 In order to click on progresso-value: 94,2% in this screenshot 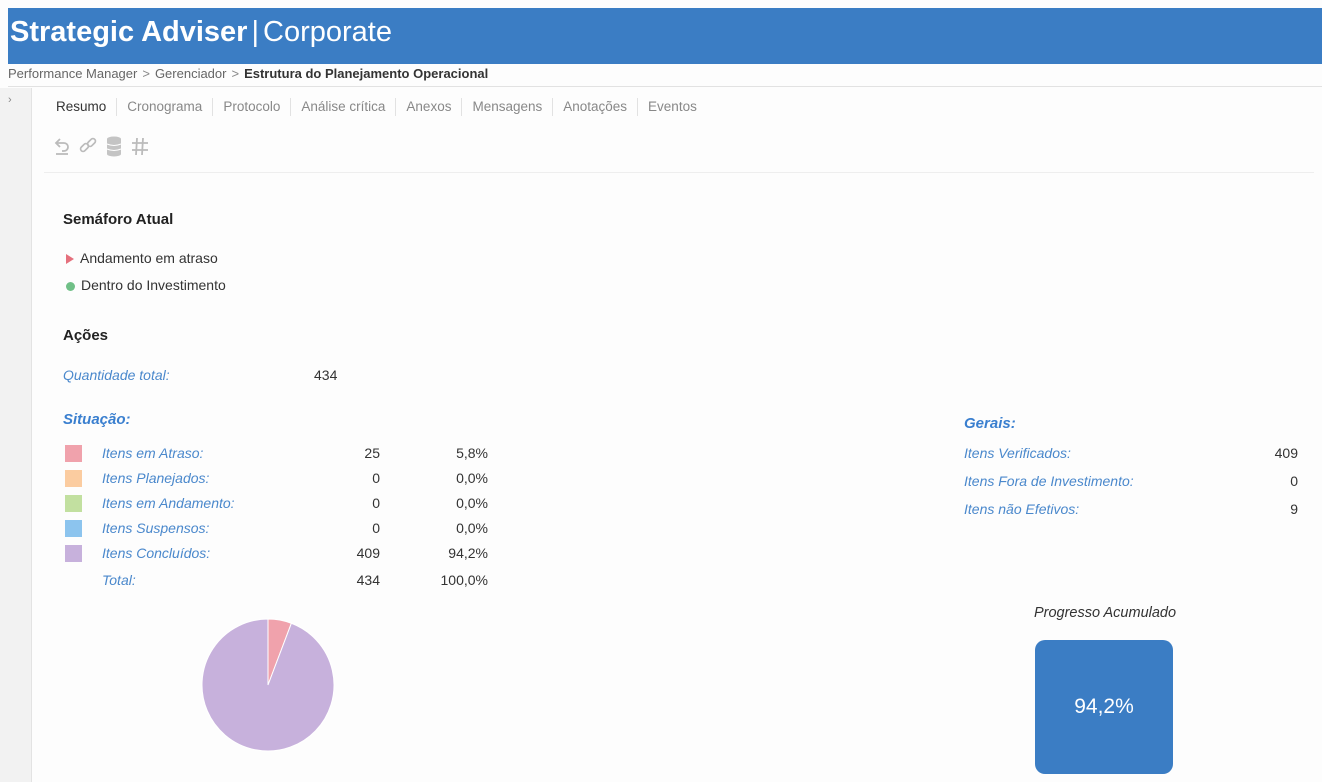, I will do `click(1104, 706)`.